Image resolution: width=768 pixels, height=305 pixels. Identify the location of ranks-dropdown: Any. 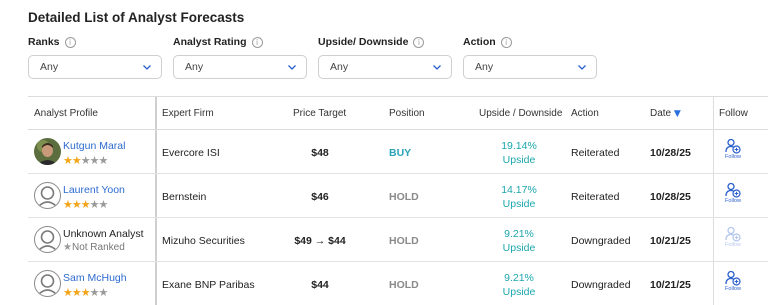
(95, 67).